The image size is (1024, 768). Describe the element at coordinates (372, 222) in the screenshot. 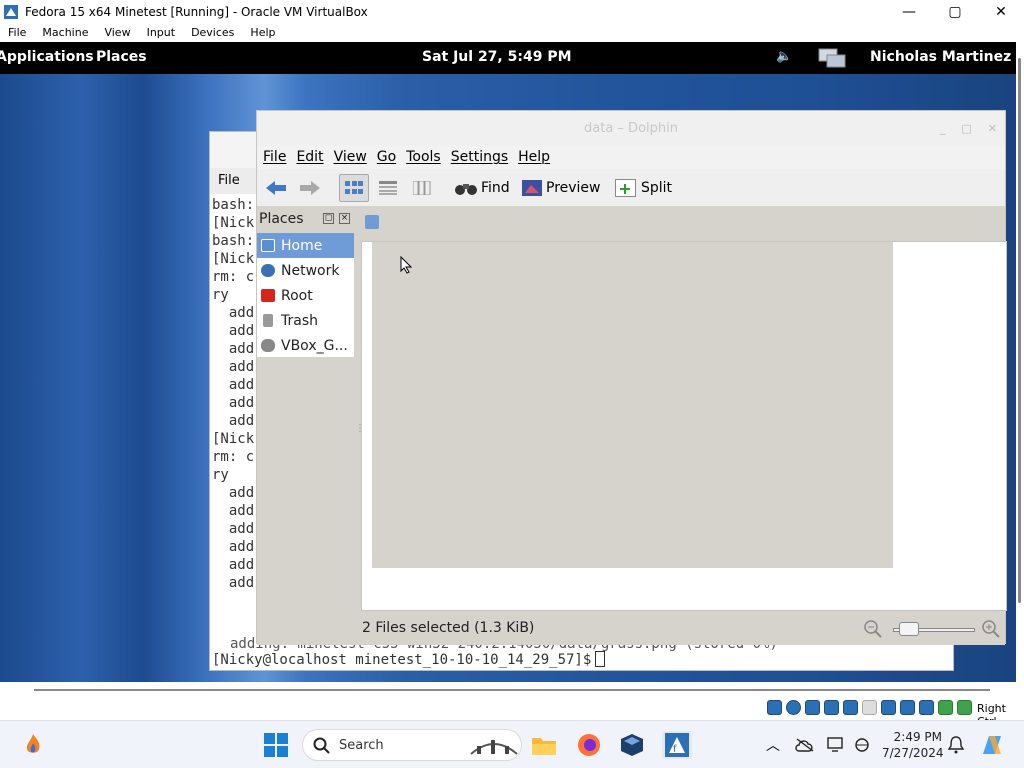

I see `breadcrumb-home-icon` at that location.